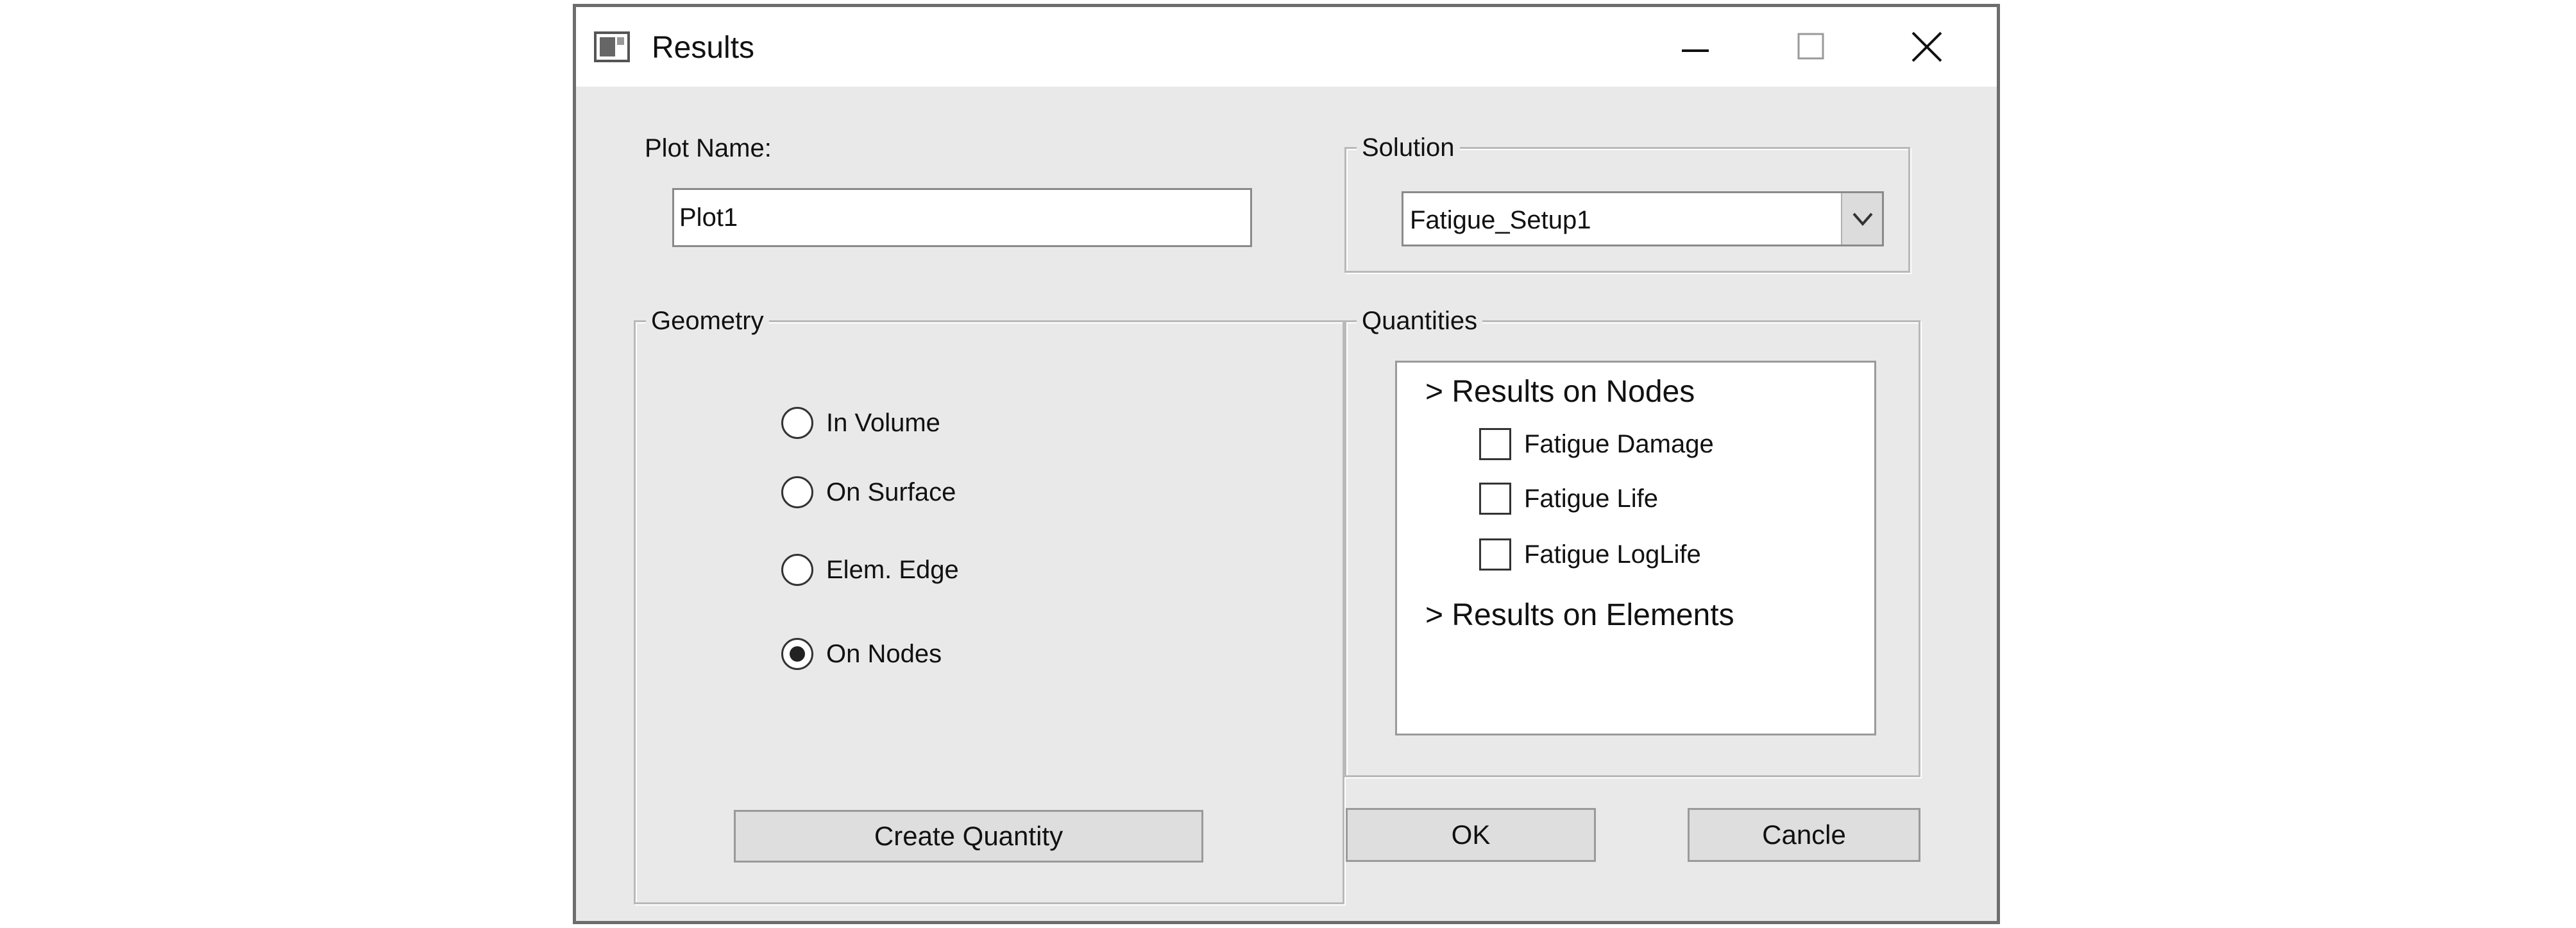  I want to click on plot-name-label: Plot Name:, so click(708, 148).